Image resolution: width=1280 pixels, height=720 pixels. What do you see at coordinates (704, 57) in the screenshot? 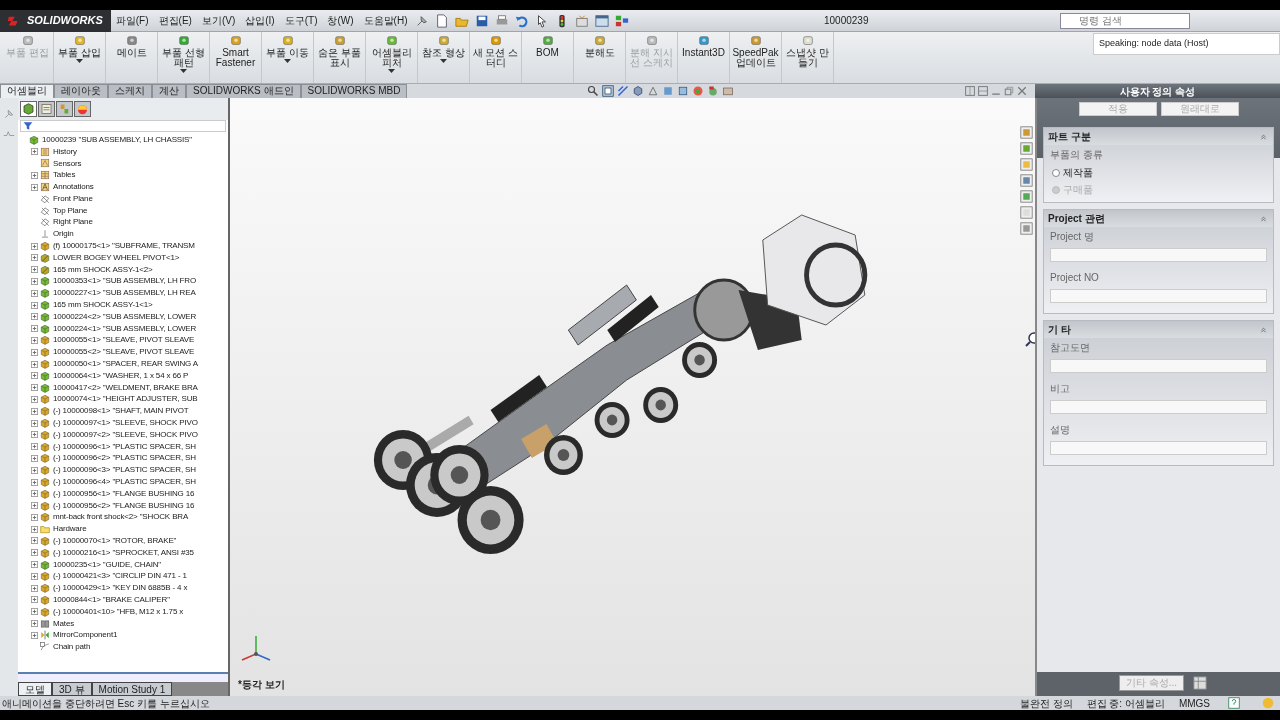
I see `ribbon-button: Instant3D` at bounding box center [704, 57].